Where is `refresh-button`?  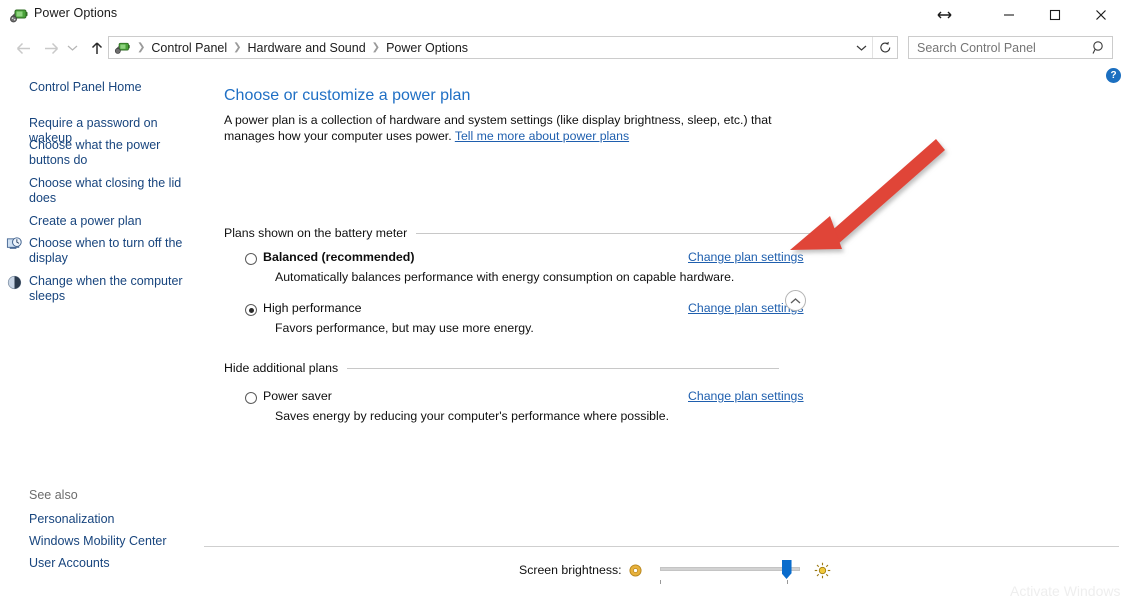
refresh-button is located at coordinates (884, 47).